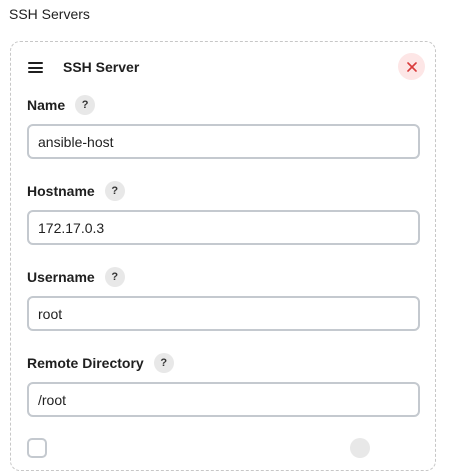  Describe the element at coordinates (223, 399) in the screenshot. I see `remote-directory-input` at that location.